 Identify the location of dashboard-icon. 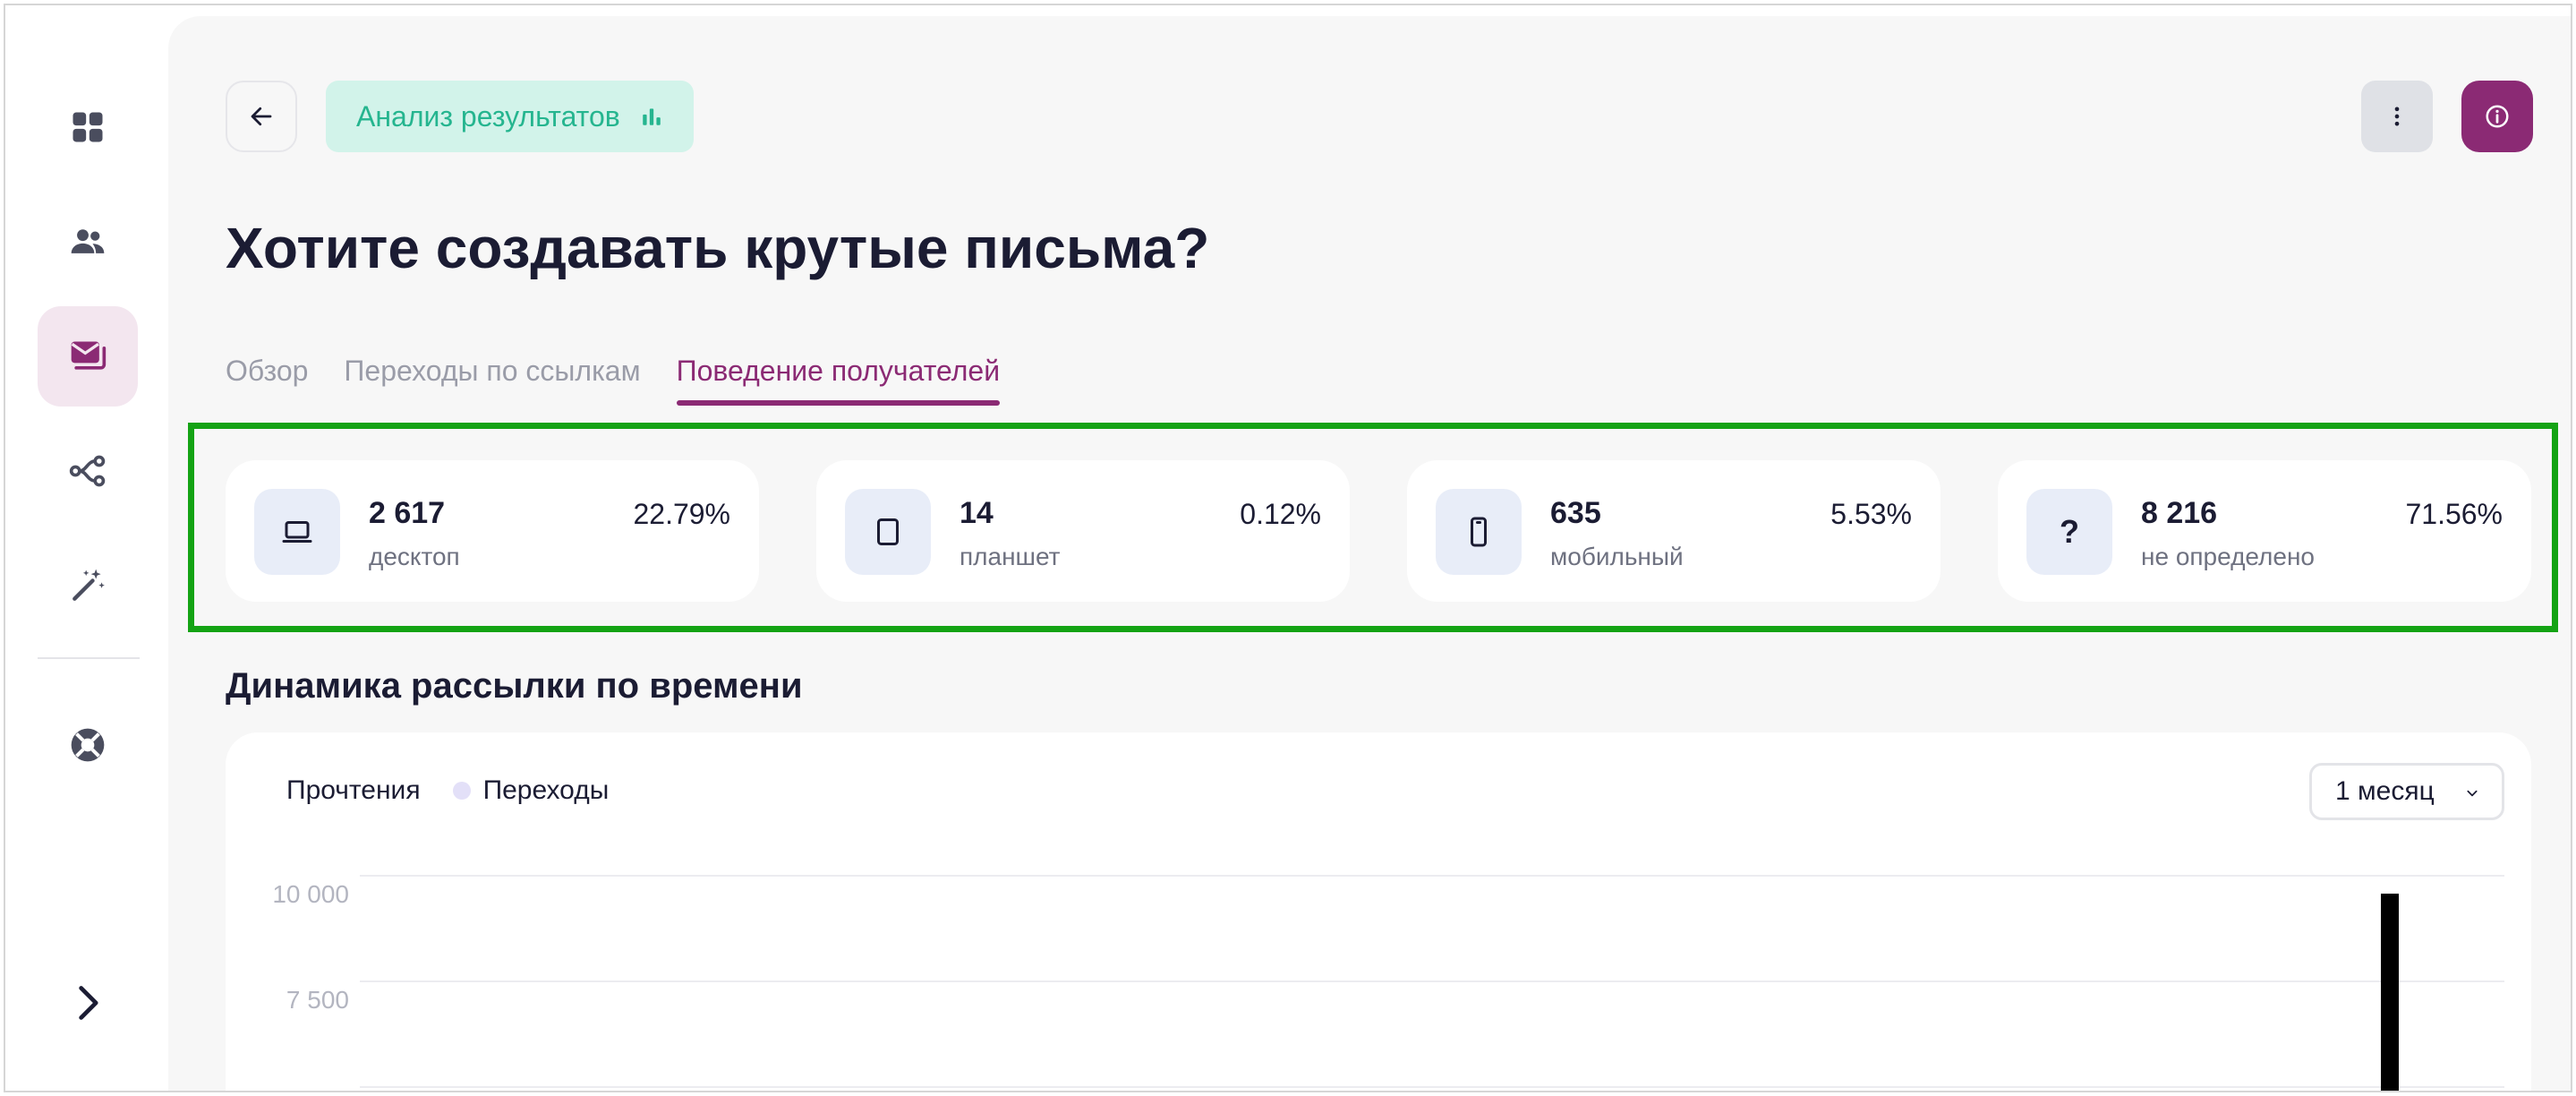
(88, 127).